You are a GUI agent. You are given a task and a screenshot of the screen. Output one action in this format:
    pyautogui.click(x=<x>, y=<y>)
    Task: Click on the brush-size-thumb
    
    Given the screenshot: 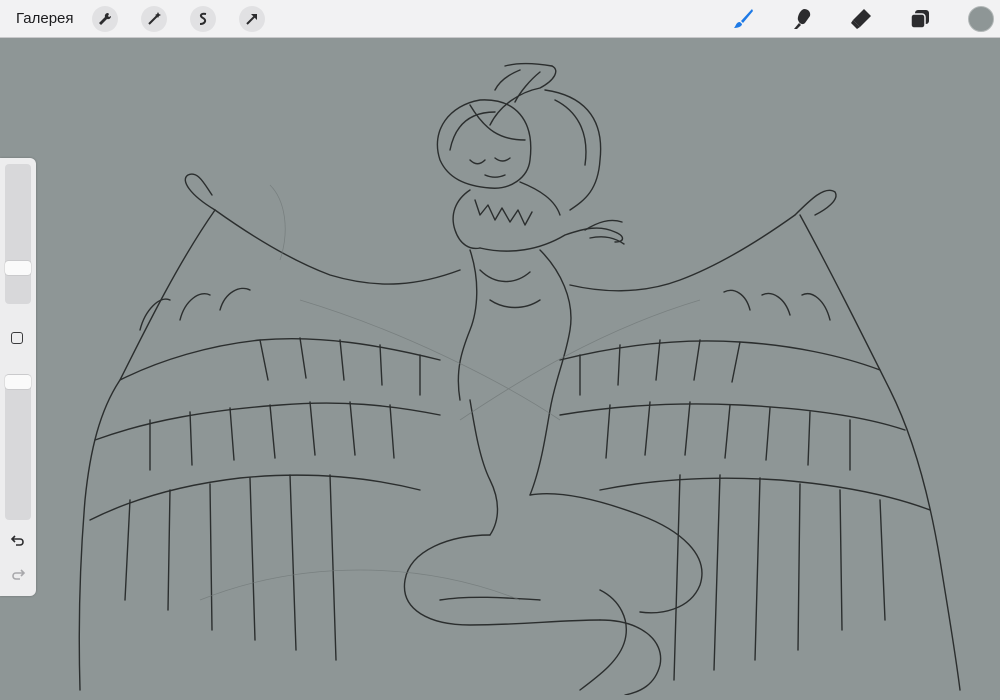 What is the action you would take?
    pyautogui.click(x=18, y=268)
    